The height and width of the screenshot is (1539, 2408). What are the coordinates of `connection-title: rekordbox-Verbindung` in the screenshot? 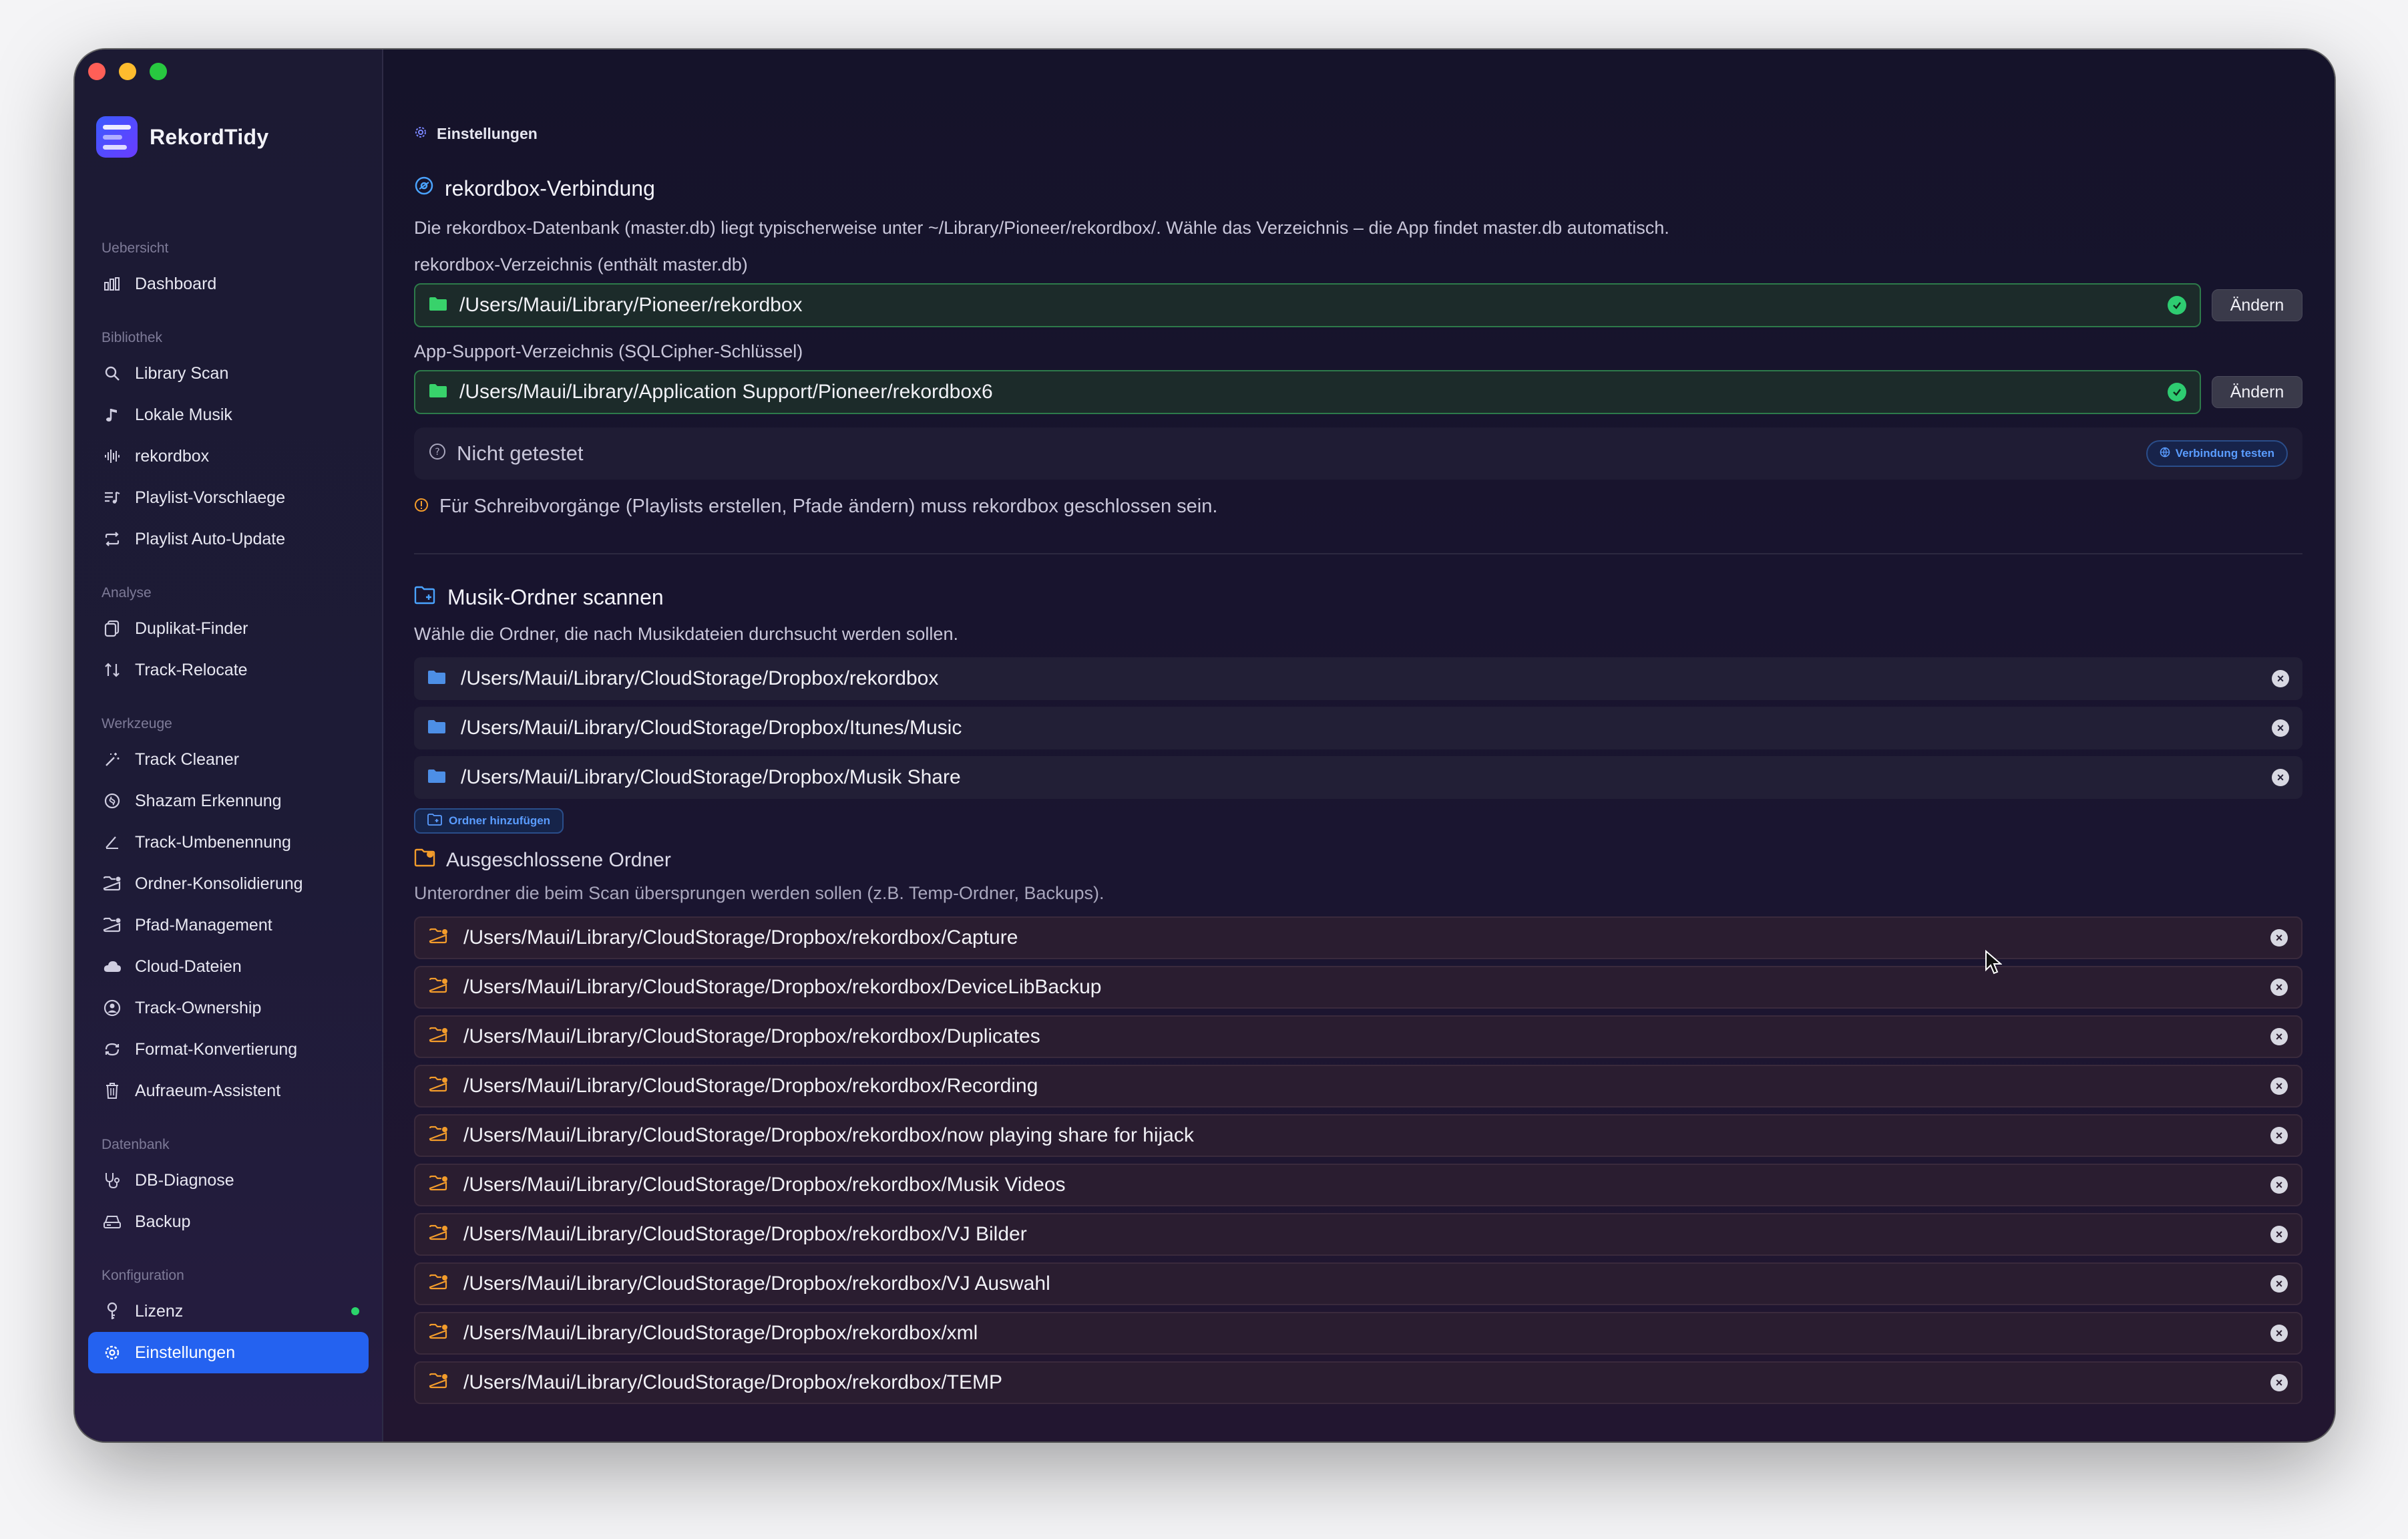 It's located at (550, 188).